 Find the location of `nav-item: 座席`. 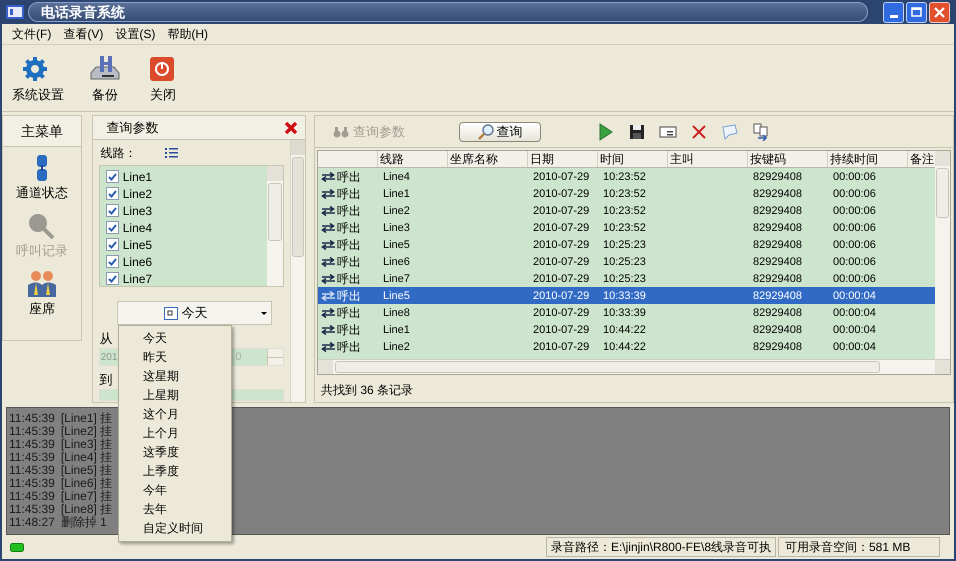

nav-item: 座席 is located at coordinates (42, 293).